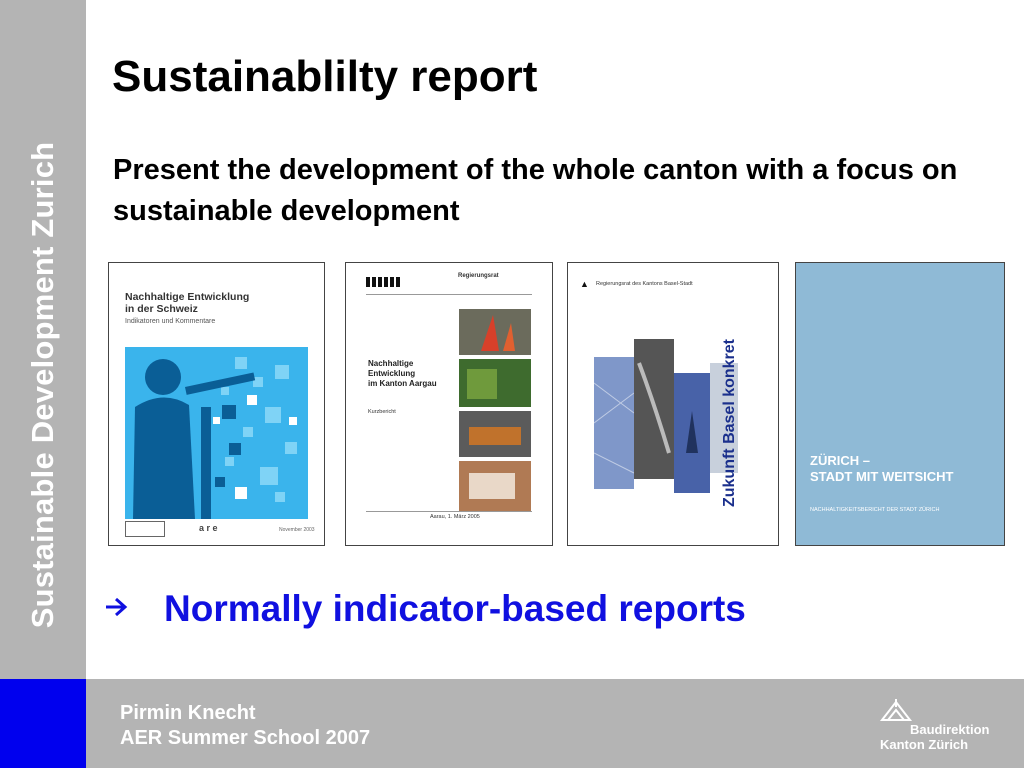 Image resolution: width=1024 pixels, height=768 pixels. I want to click on sidebar: Sustainable Development Zurich, so click(43, 339).